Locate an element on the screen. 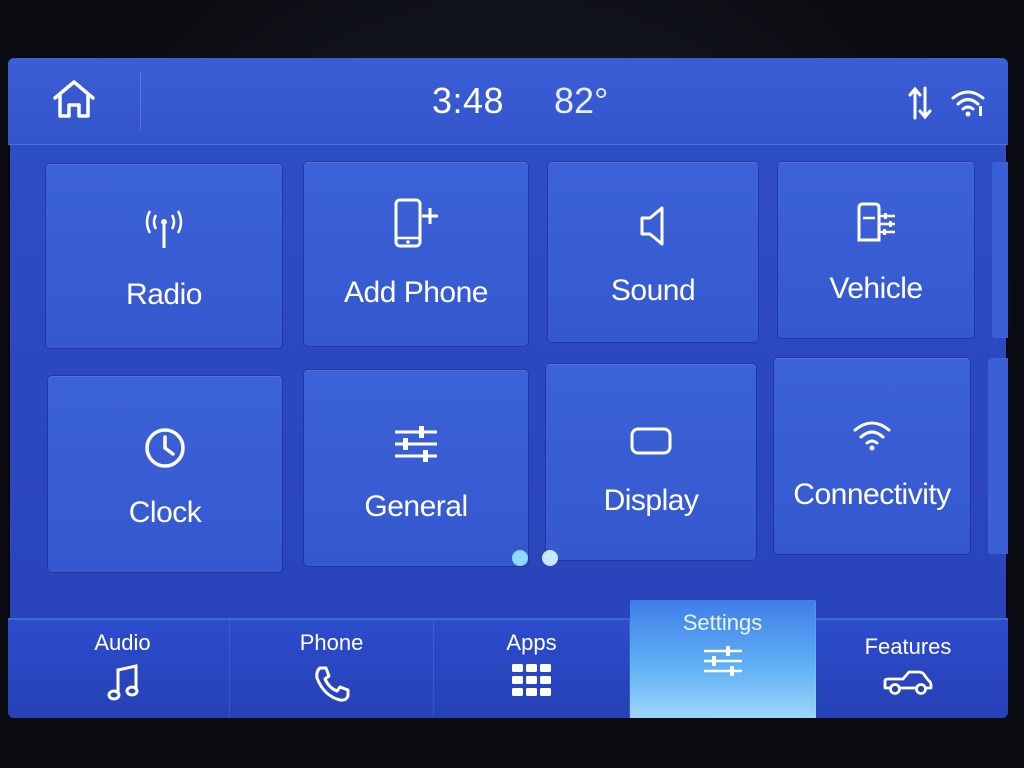 This screenshot has width=1024, height=768. add-phone-icon is located at coordinates (416, 224).